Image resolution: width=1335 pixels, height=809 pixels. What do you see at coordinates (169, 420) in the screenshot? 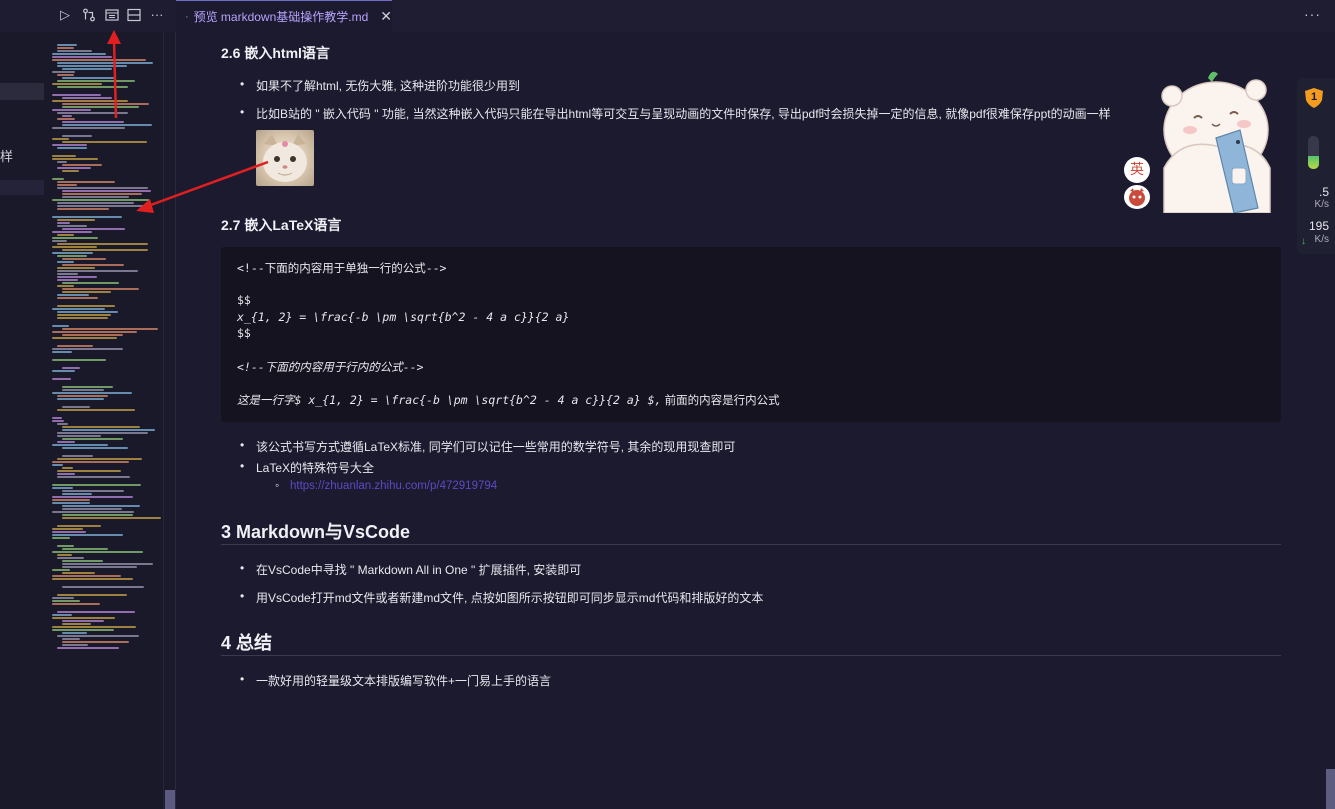
I see `editor-scrollbar` at bounding box center [169, 420].